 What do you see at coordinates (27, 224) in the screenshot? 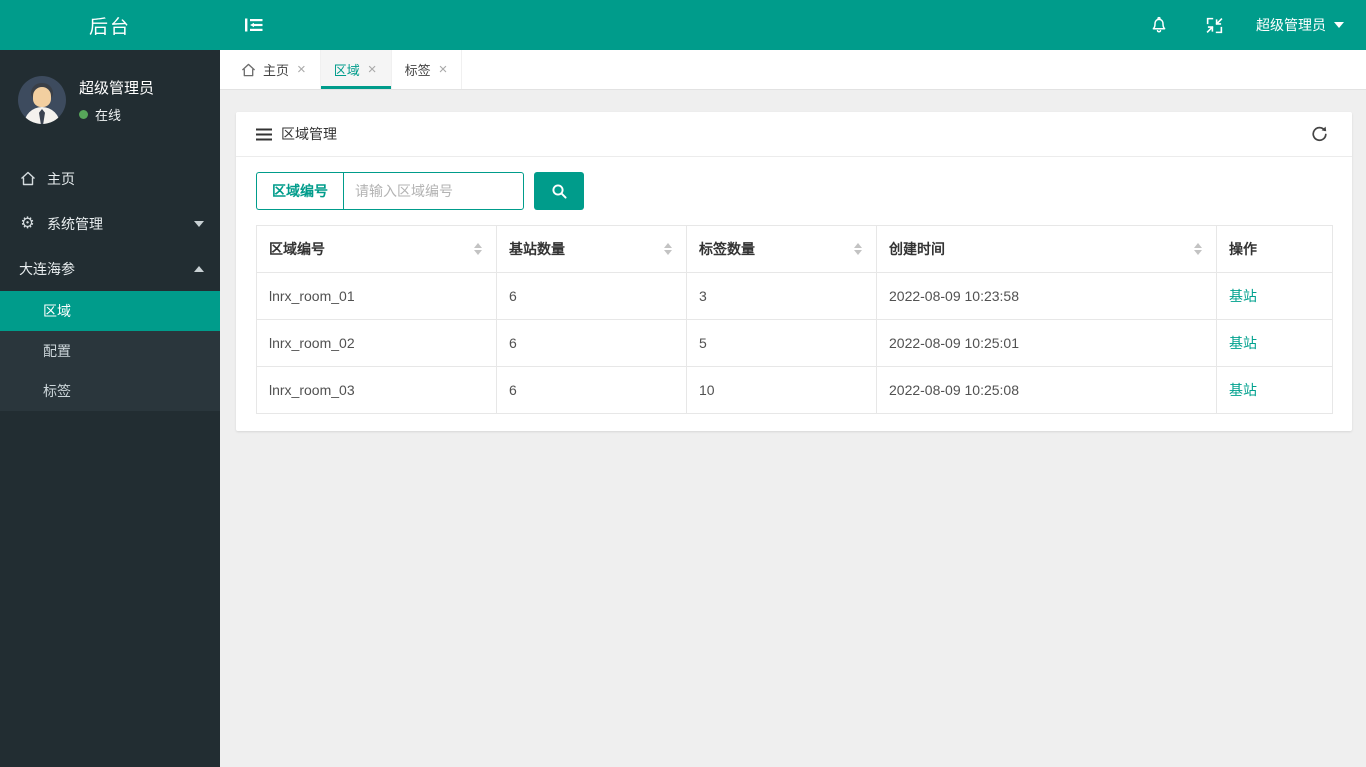
I see `gear-icon` at bounding box center [27, 224].